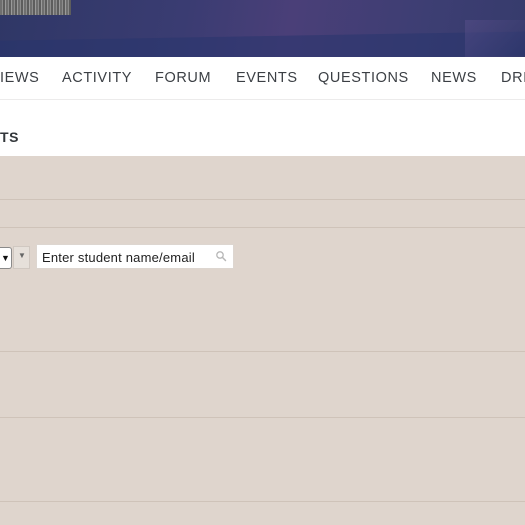  Describe the element at coordinates (97, 78) in the screenshot. I see `nav-item-activity: ACTIVITY` at that location.